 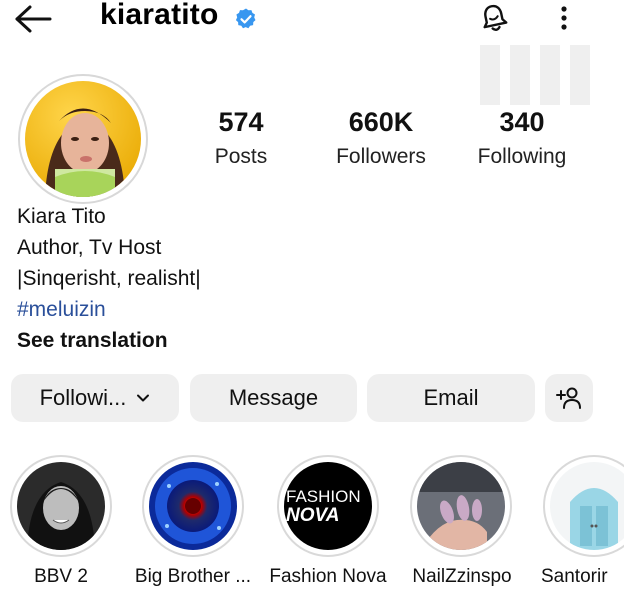 I want to click on stat-followers-label: Followers, so click(x=381, y=156).